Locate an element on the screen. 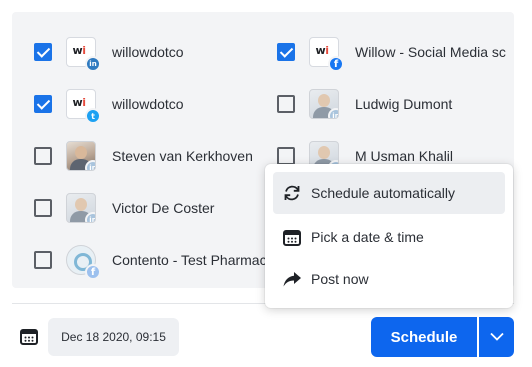 This screenshot has width=532, height=367. chevron-down-icon is located at coordinates (496, 337).